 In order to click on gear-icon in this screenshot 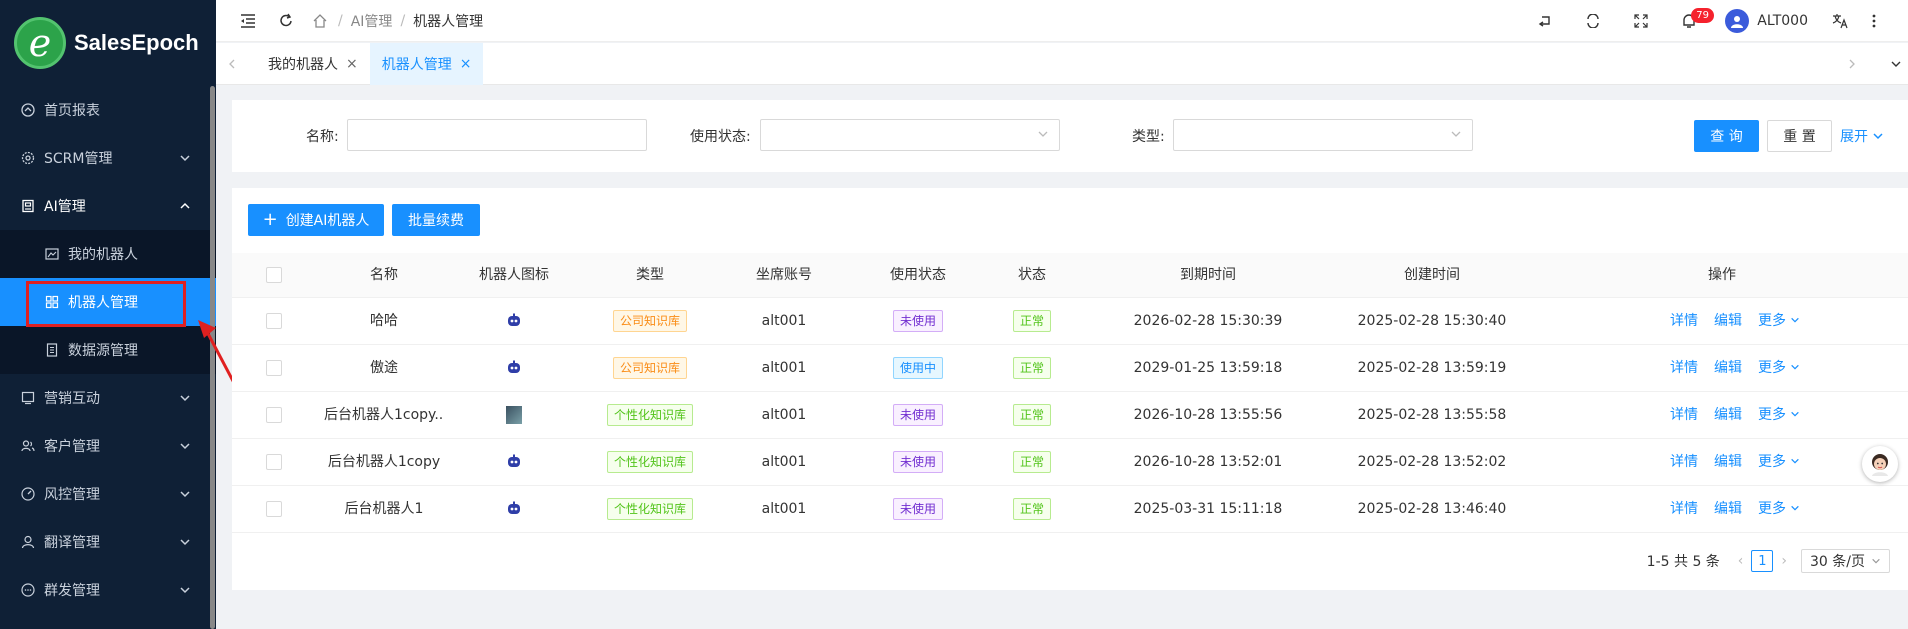, I will do `click(28, 158)`.